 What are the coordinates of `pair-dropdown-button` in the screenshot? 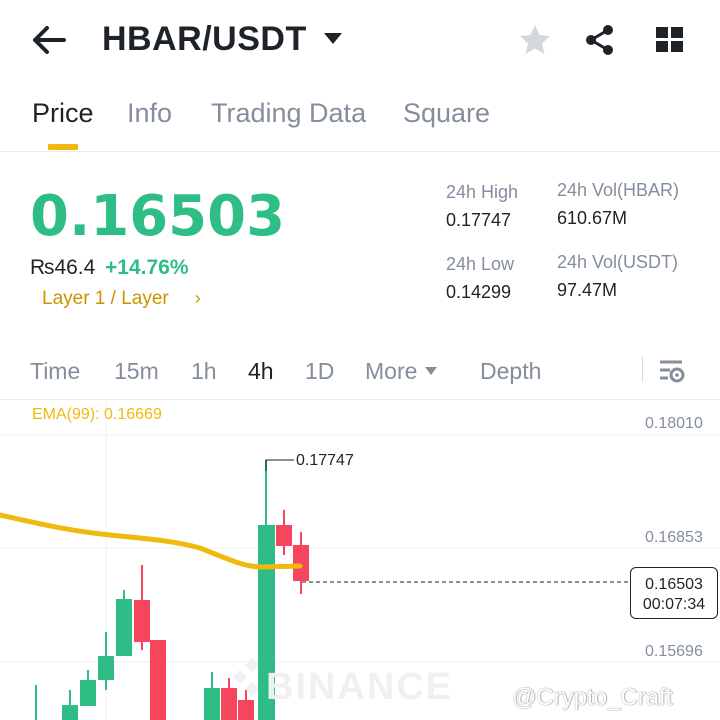 It's located at (333, 39).